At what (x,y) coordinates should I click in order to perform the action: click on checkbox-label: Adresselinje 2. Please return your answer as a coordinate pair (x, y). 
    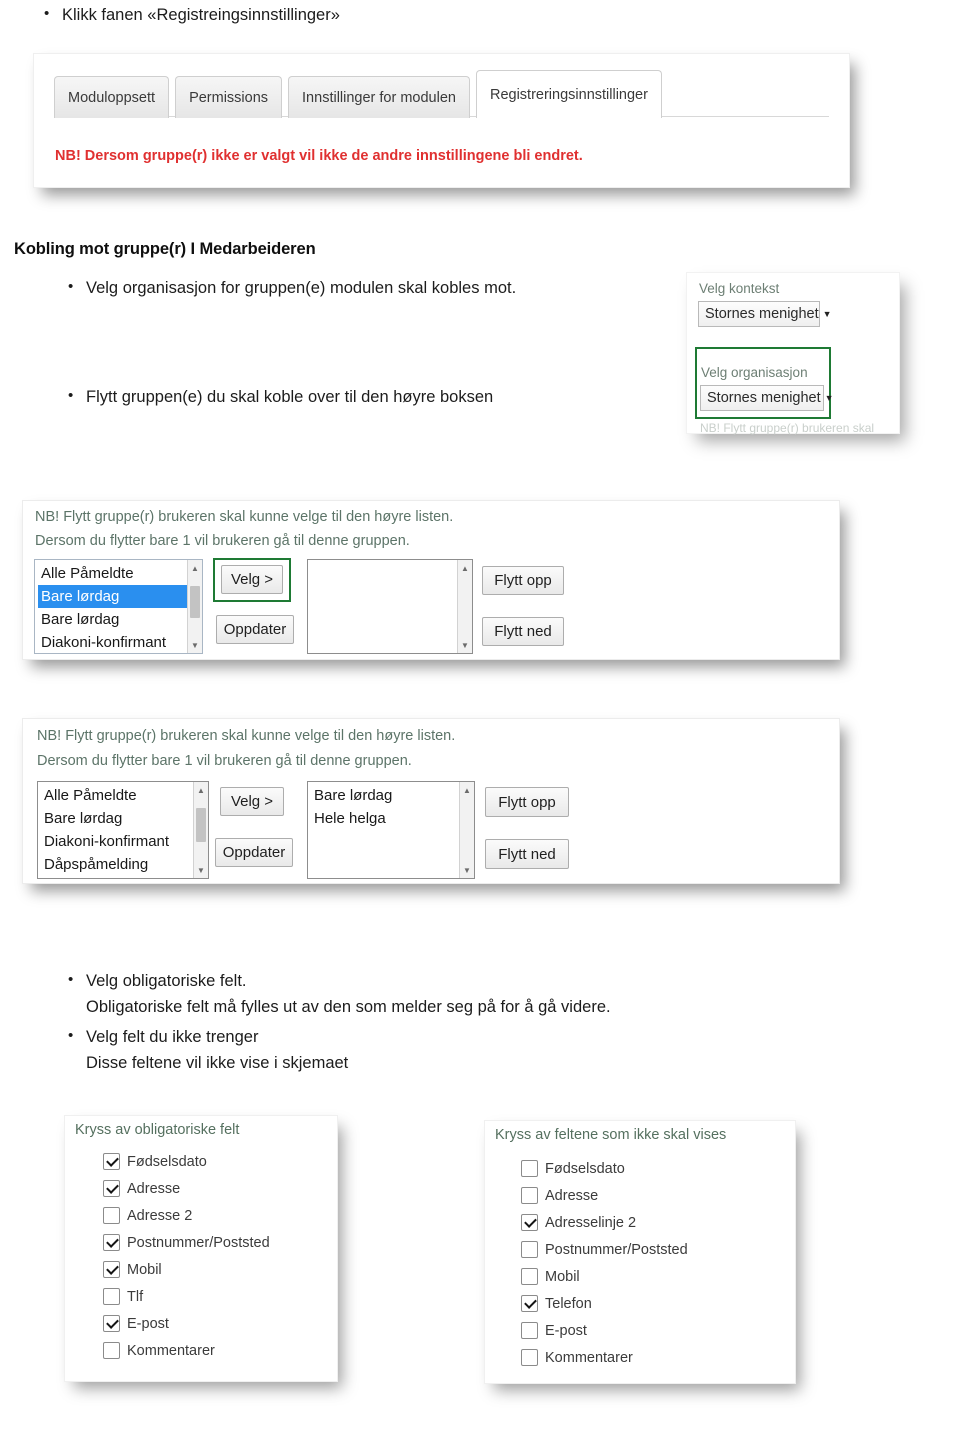
    Looking at the image, I should click on (591, 1222).